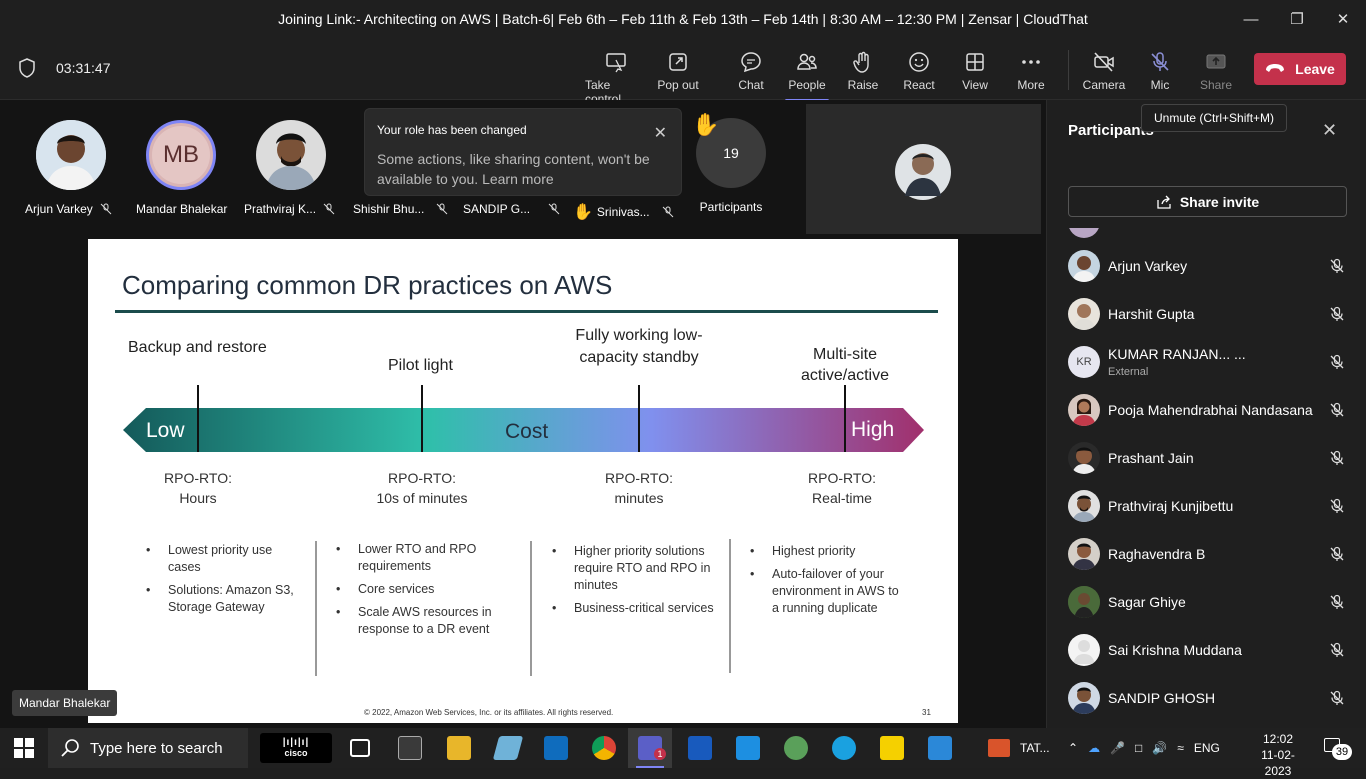 The height and width of the screenshot is (779, 1366). Describe the element at coordinates (1251, 19) in the screenshot. I see `minimize-icon: —` at that location.